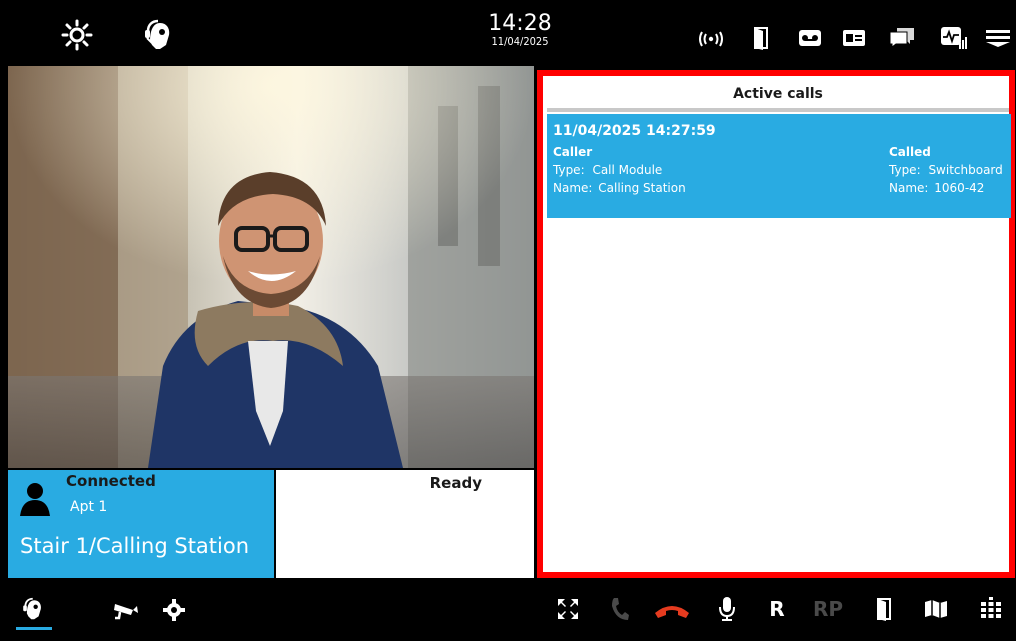  I want to click on call-datetime: 11/04/2025 14:27:59, so click(634, 131).